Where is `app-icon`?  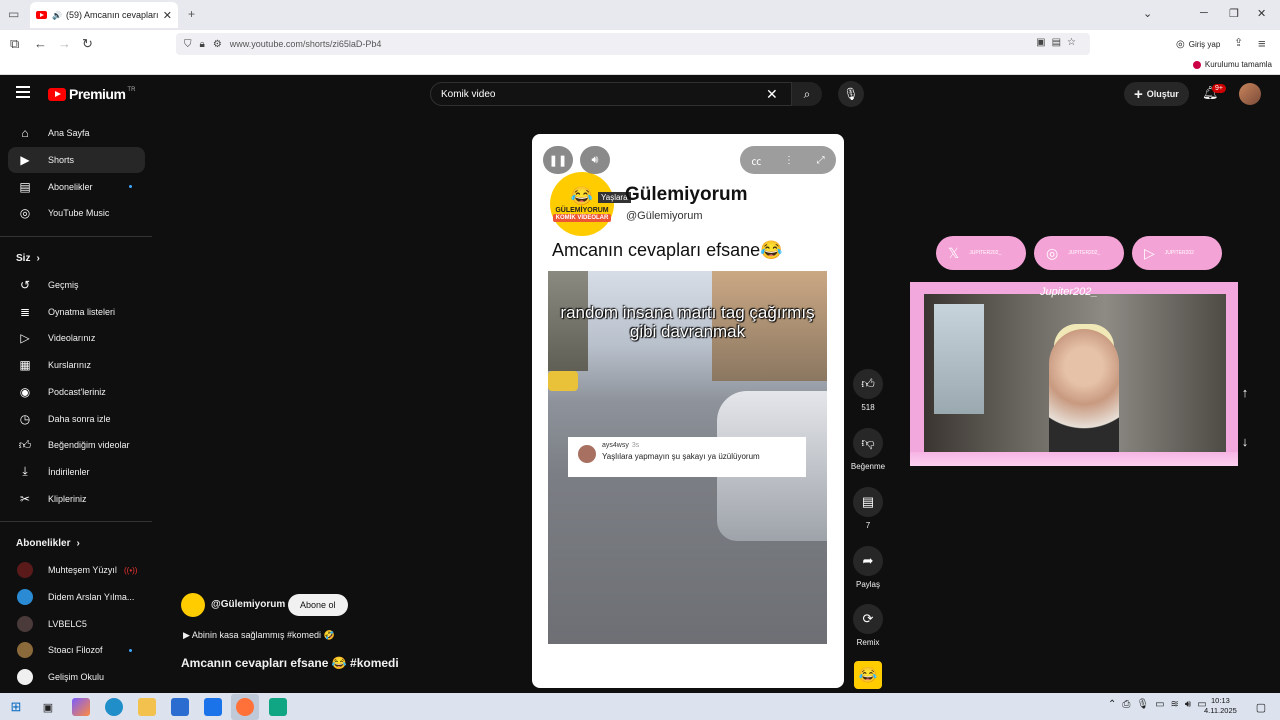 app-icon is located at coordinates (278, 707).